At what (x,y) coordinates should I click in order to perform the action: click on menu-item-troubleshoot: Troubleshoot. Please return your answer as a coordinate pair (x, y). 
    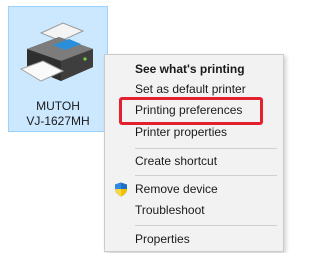
    Looking at the image, I should click on (194, 210).